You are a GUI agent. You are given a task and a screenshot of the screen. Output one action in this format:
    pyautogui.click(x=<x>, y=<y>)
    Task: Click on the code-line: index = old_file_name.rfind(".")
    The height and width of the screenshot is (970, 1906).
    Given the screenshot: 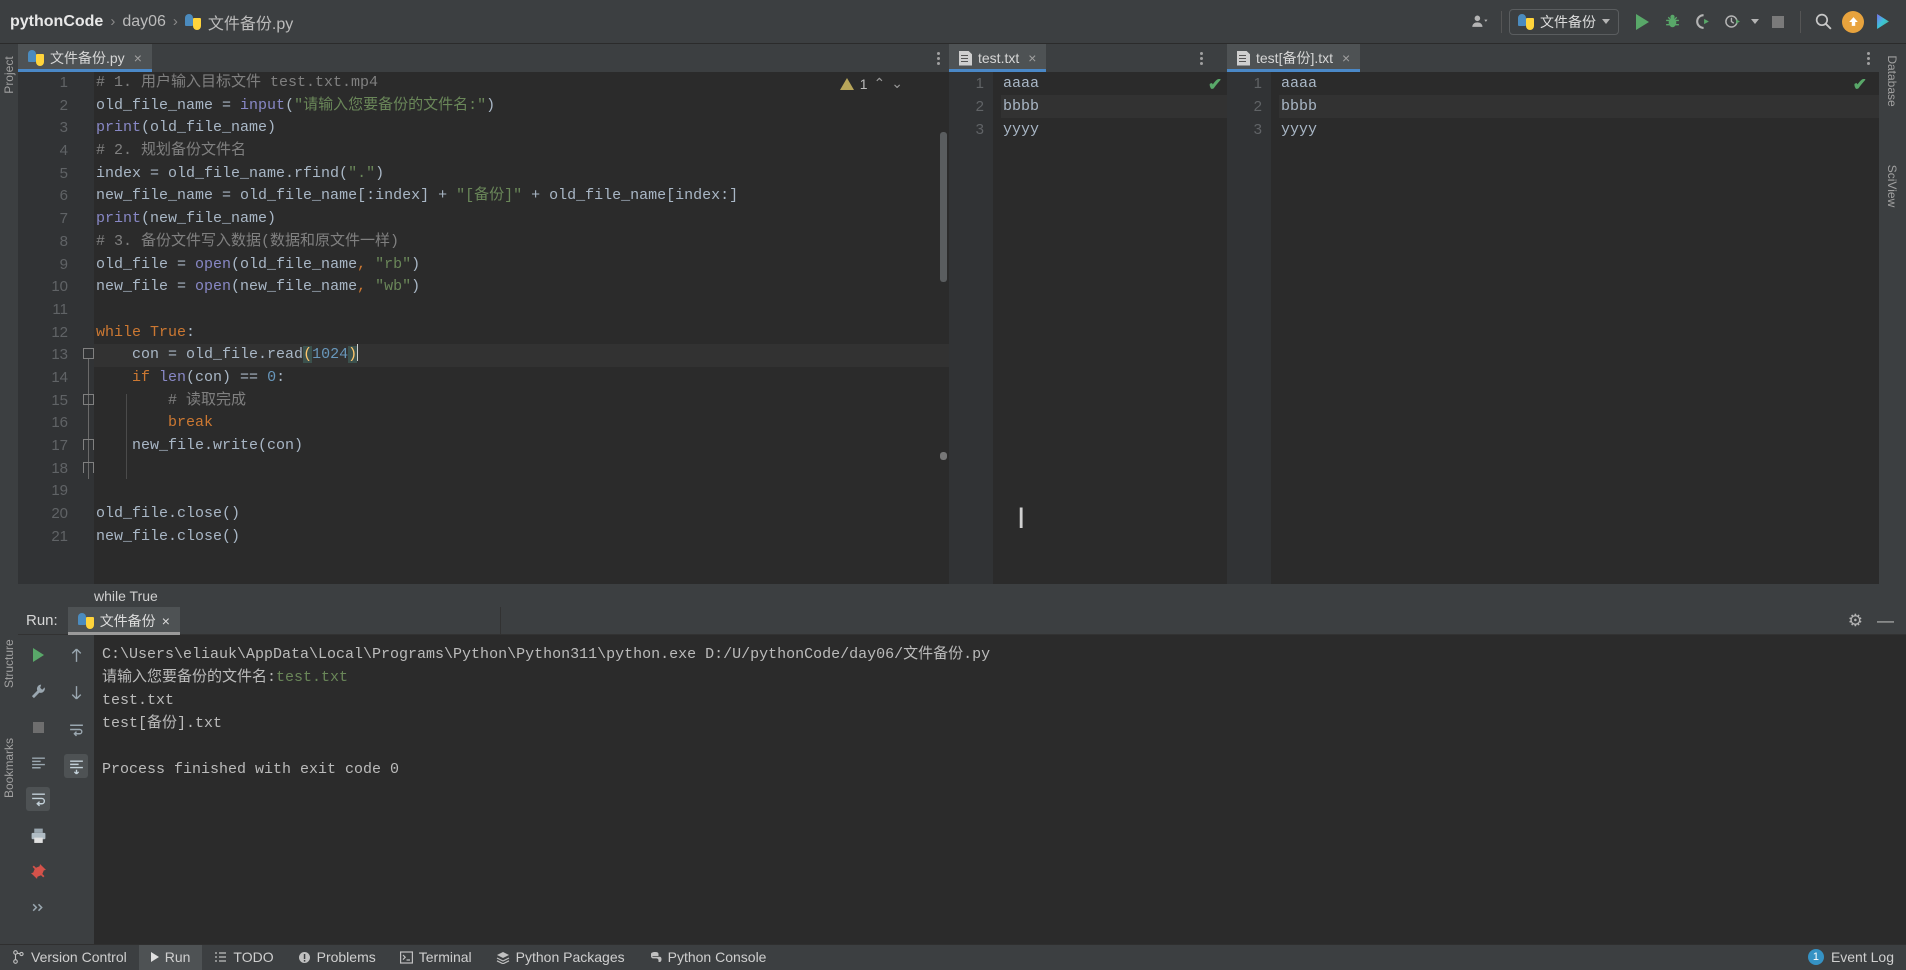 What is the action you would take?
    pyautogui.click(x=521, y=174)
    